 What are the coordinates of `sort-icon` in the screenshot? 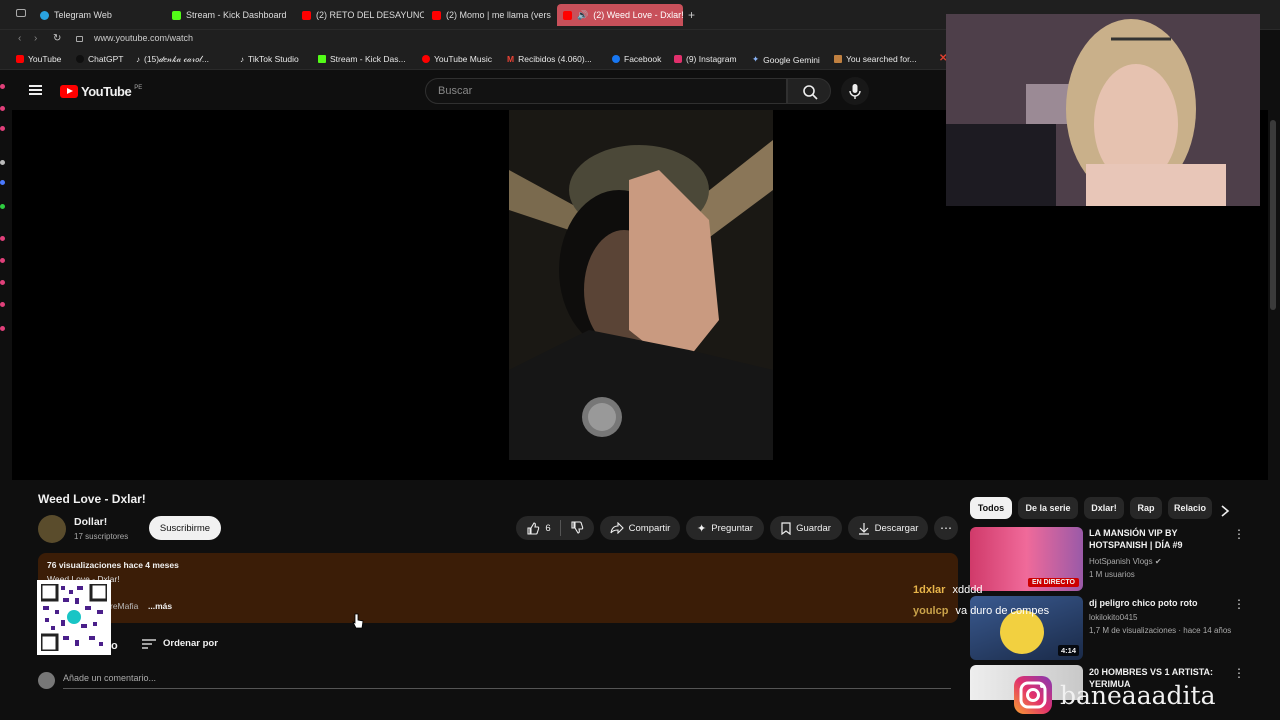 It's located at (149, 643).